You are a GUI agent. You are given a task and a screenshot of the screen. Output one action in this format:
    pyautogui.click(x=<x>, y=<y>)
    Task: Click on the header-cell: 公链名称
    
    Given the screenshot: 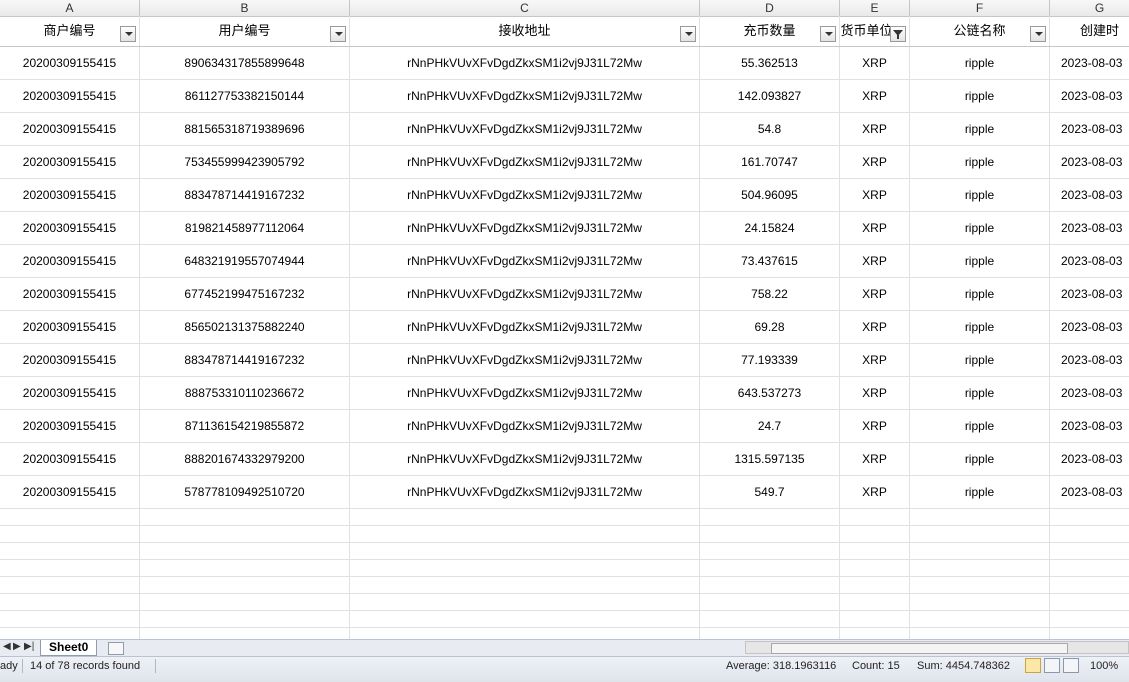 What is the action you would take?
    pyautogui.click(x=980, y=31)
    